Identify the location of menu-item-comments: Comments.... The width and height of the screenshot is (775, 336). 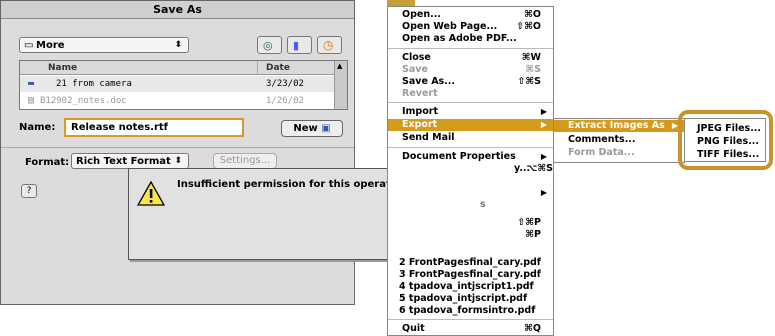
(619, 140).